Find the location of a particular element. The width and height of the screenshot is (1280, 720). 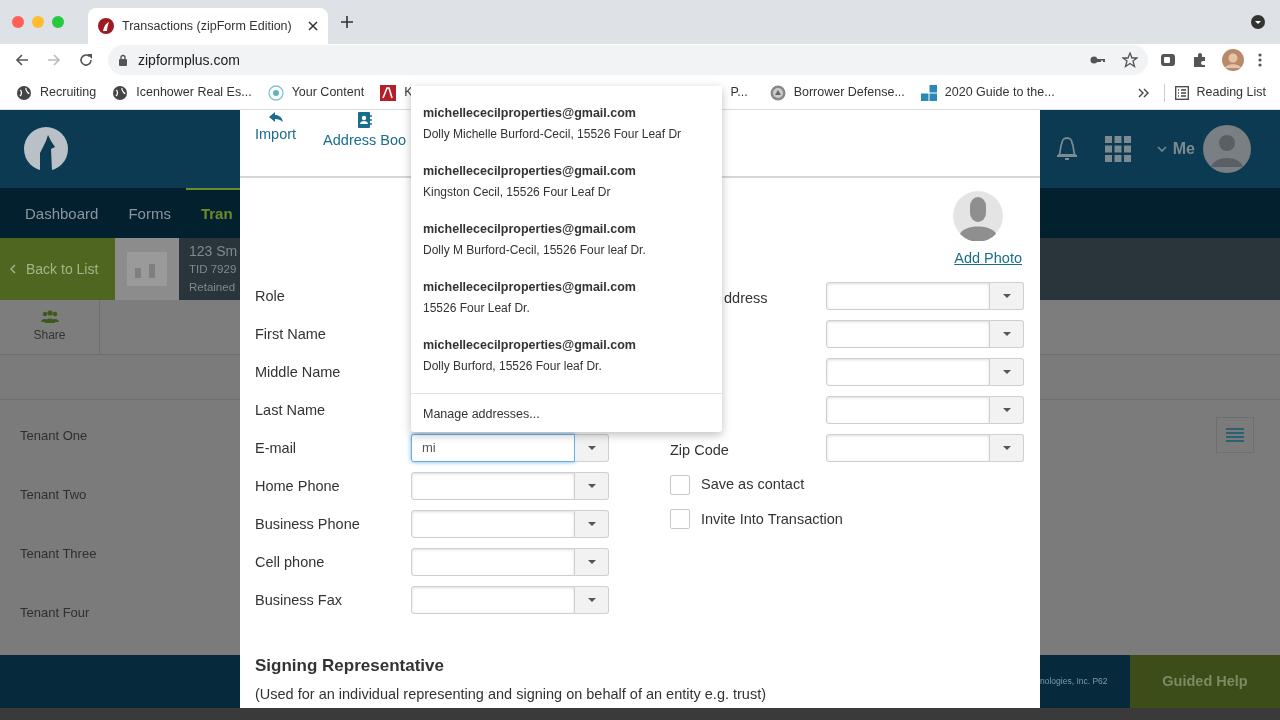

bookmark-item: K is located at coordinates (396, 92).